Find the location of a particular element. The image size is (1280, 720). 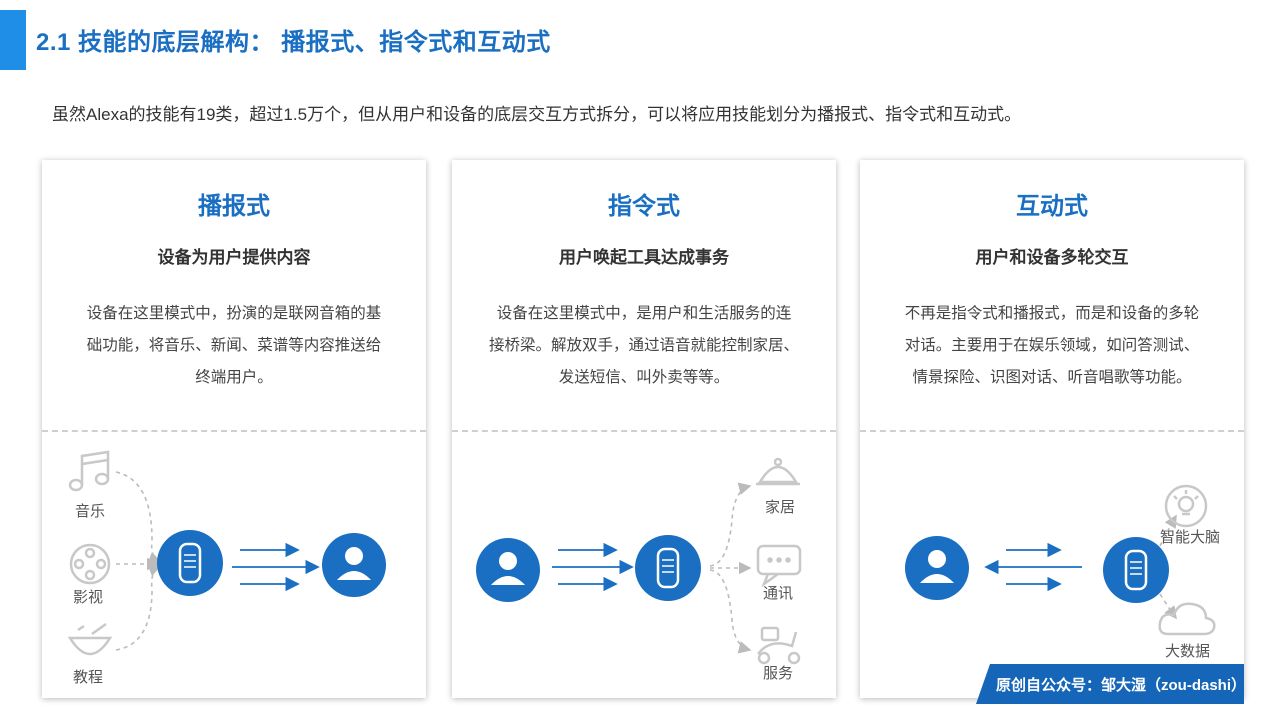

music-note-icon is located at coordinates (89, 471).